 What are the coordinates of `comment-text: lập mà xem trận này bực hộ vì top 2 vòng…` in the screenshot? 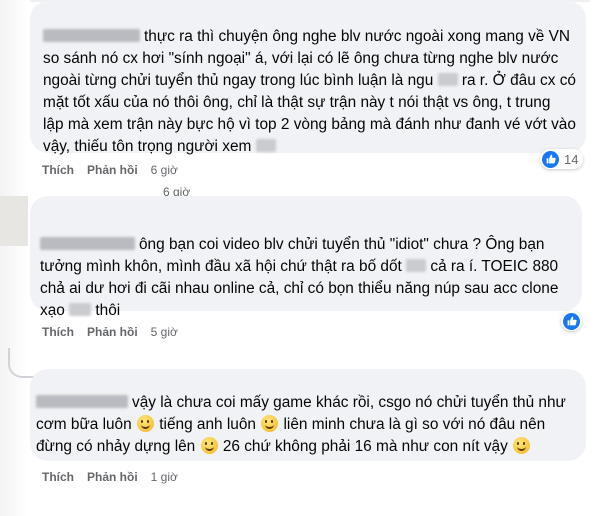 It's located at (309, 124).